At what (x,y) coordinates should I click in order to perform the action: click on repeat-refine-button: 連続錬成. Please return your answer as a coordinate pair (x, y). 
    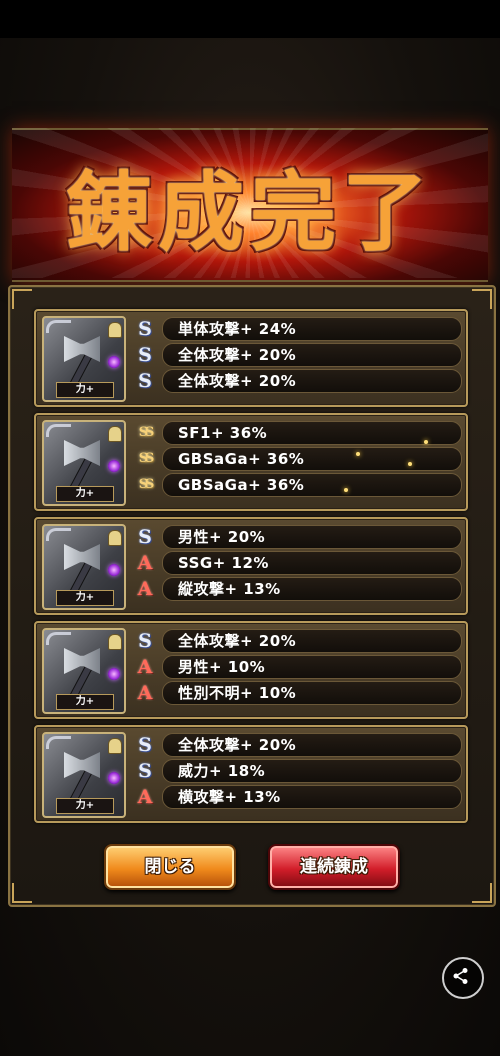
    Looking at the image, I should click on (334, 867).